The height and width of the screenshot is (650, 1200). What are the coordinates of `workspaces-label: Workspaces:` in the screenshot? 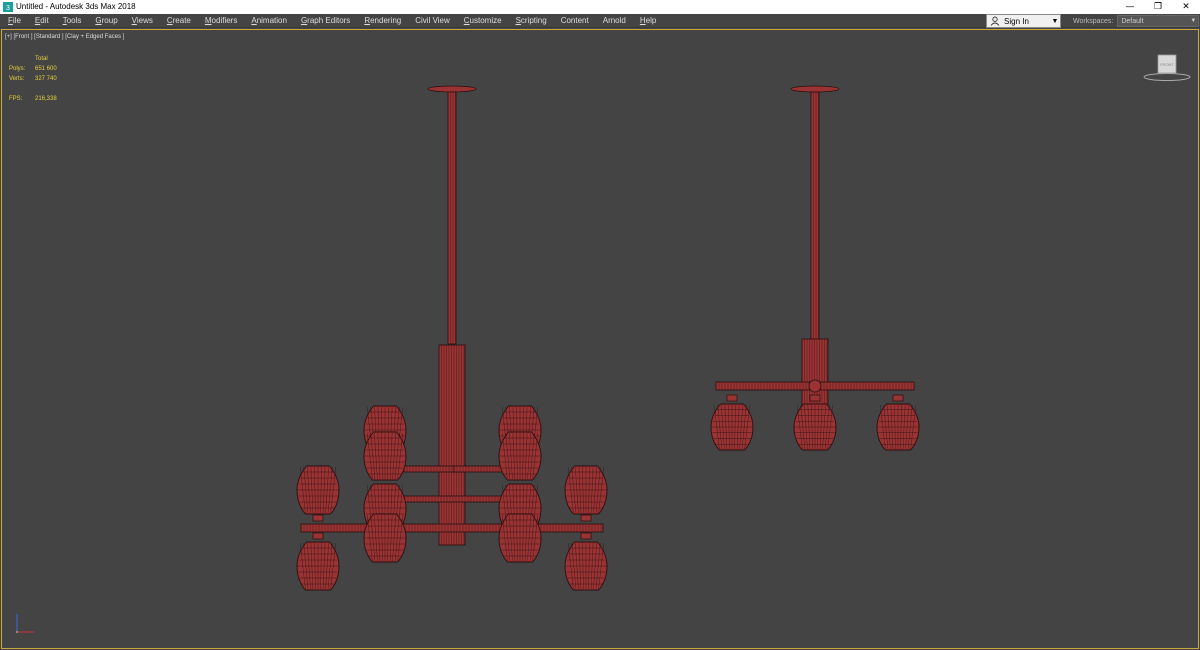 It's located at (1093, 21).